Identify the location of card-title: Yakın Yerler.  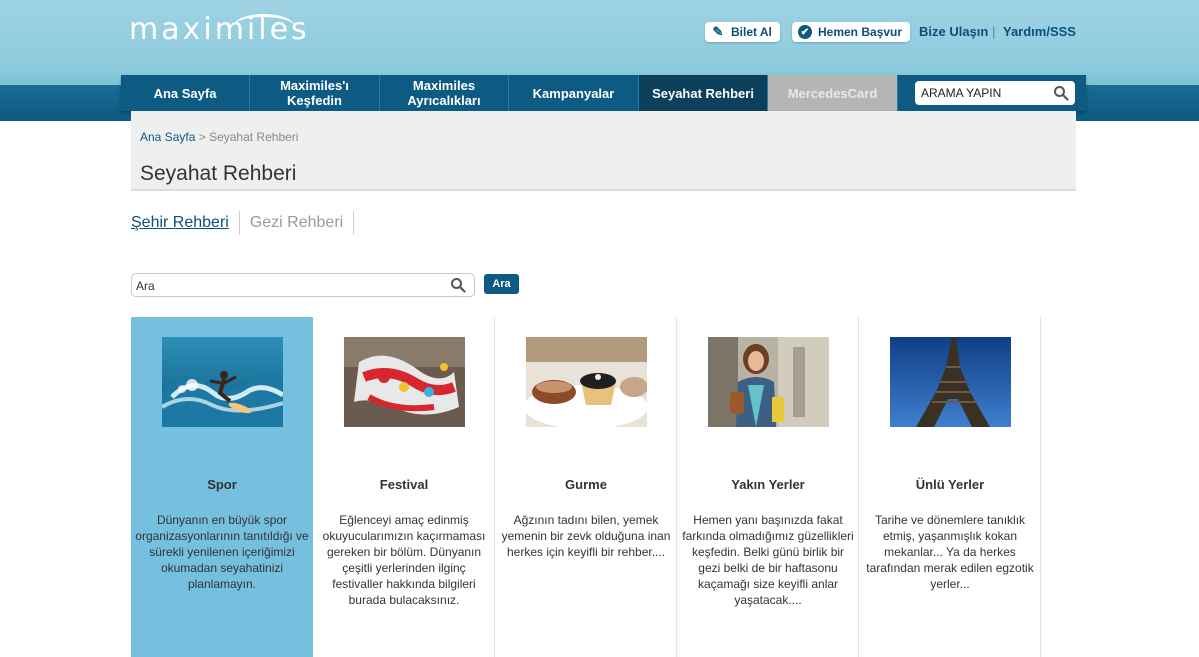
(768, 484).